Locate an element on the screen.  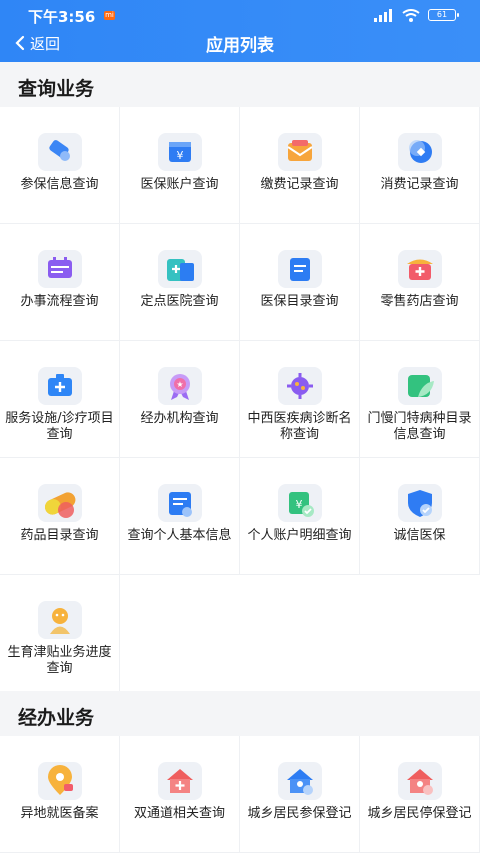
app-tile-personal-info: 查询个人基本信息 is located at coordinates (179, 516).